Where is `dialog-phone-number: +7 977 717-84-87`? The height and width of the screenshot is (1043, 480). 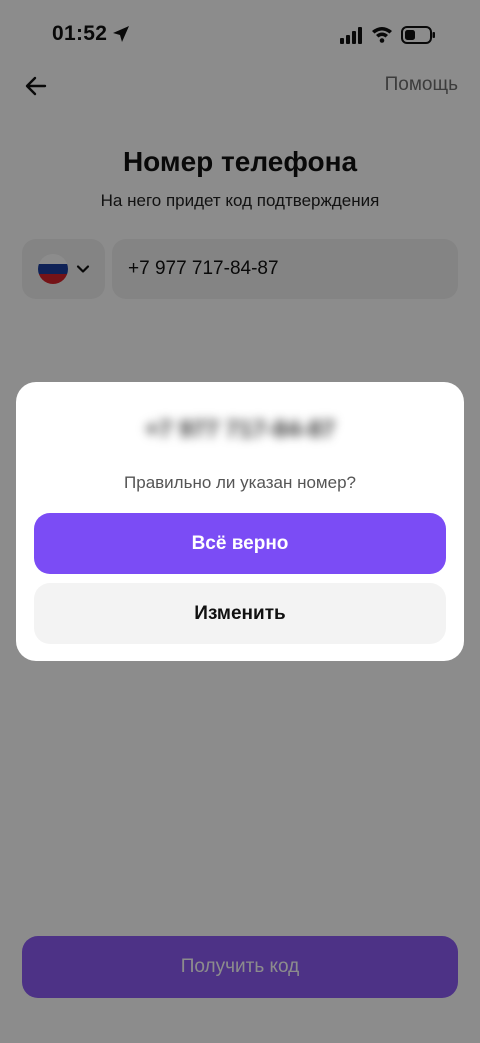 dialog-phone-number: +7 977 717-84-87 is located at coordinates (240, 429).